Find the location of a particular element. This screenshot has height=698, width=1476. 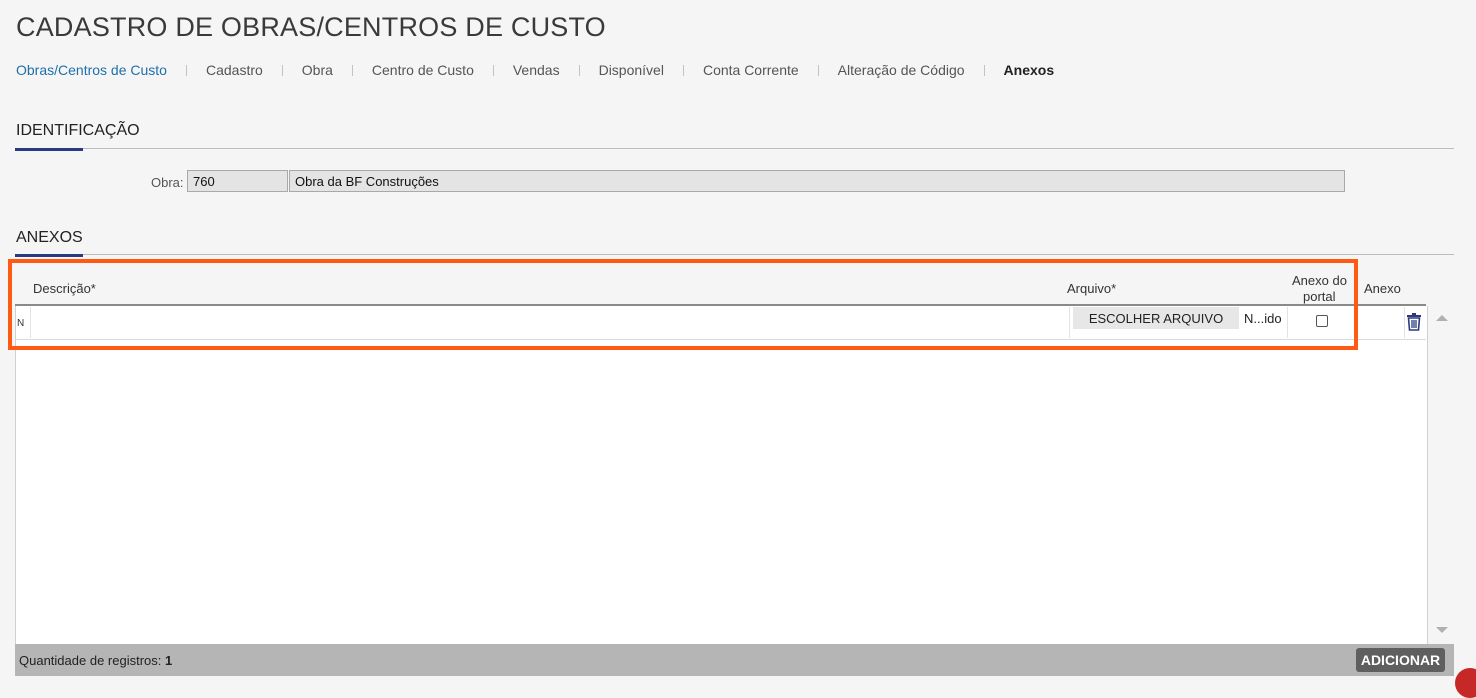

breadcrumb-cadastro: Cadastro is located at coordinates (234, 70).